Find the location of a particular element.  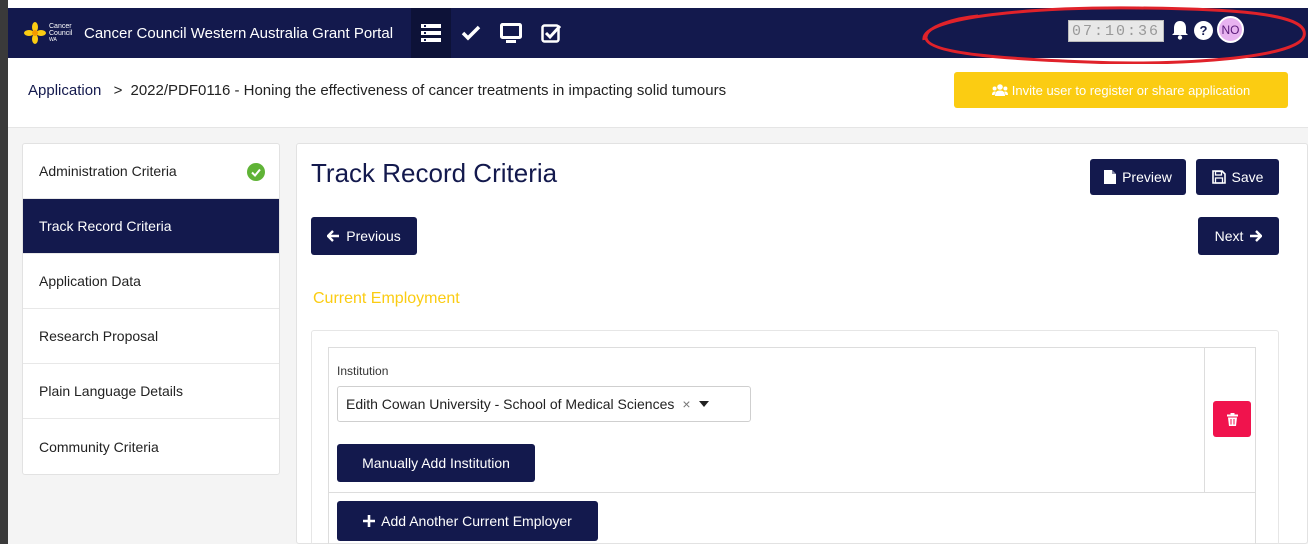

manually-add-institution-button: Manually Add Institution is located at coordinates (436, 463).